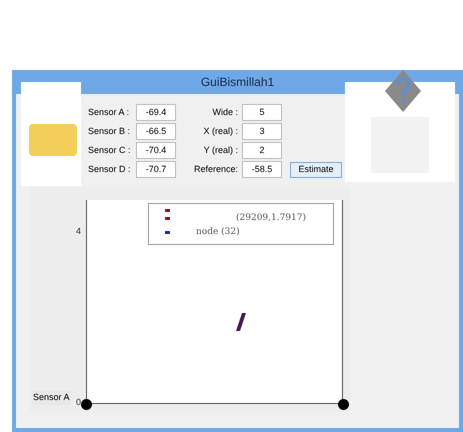 This screenshot has height=432, width=463. Describe the element at coordinates (156, 131) in the screenshot. I see `input-field: -66.5` at that location.